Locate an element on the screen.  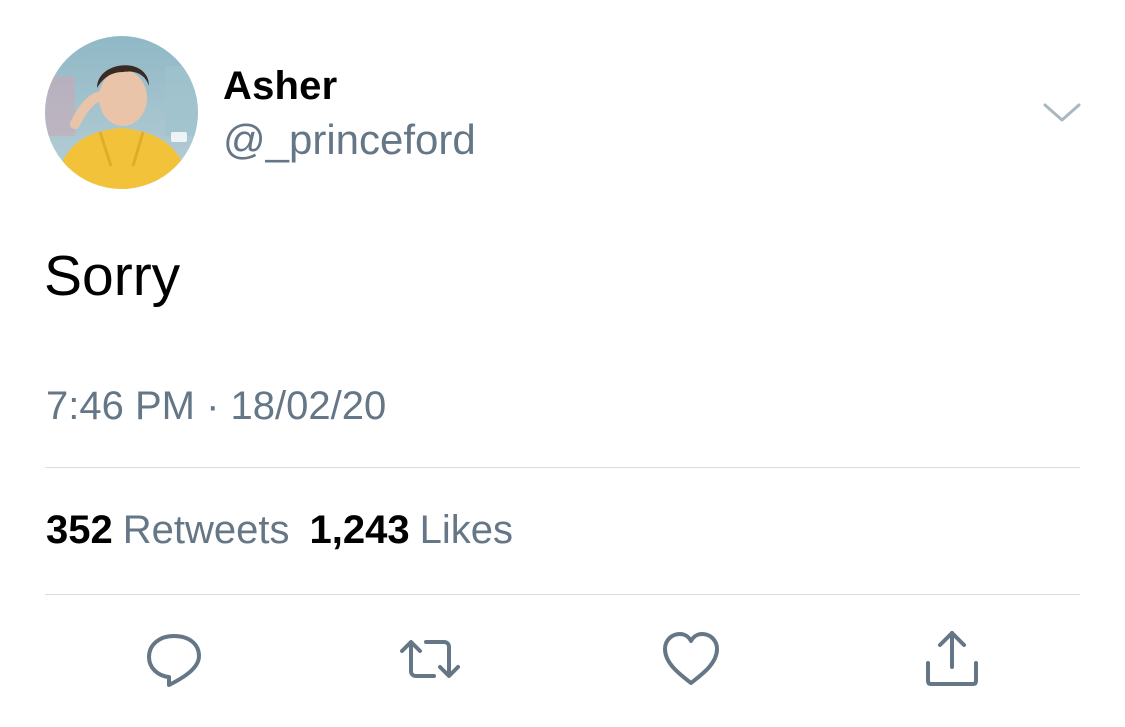
avatar is located at coordinates (121, 112).